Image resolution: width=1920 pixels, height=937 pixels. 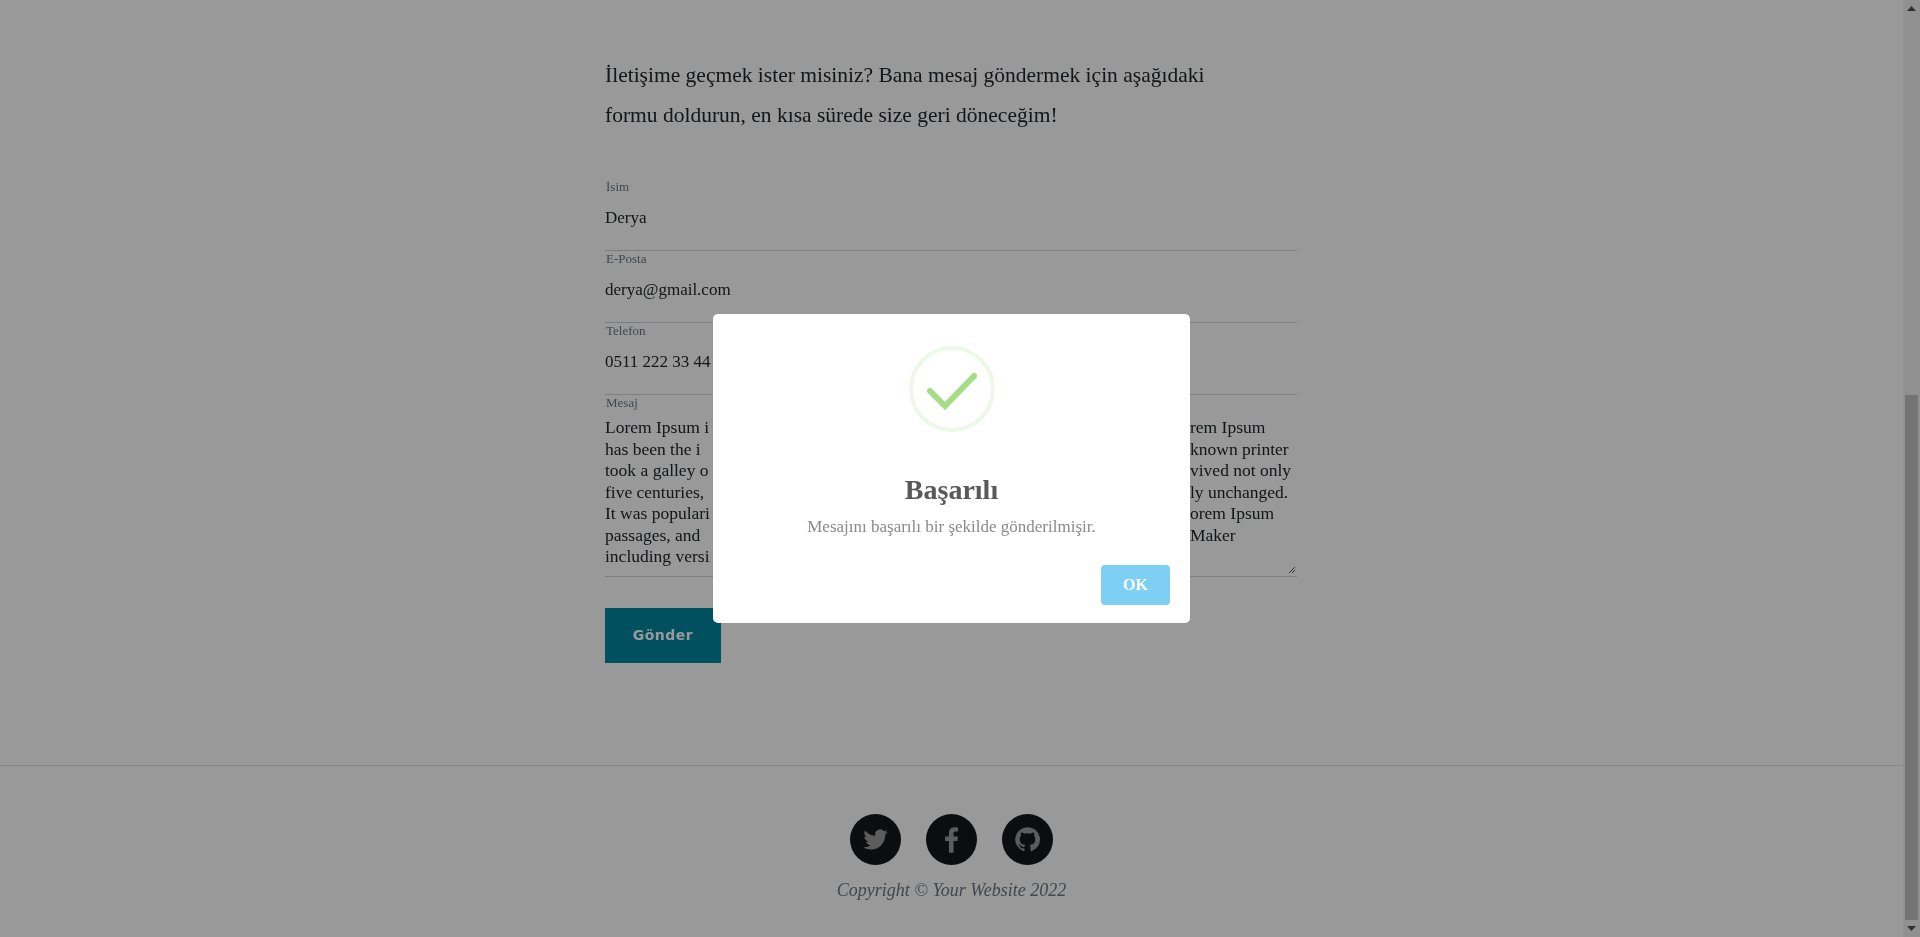 What do you see at coordinates (1232, 514) in the screenshot?
I see `message-text: orem Ipsum` at bounding box center [1232, 514].